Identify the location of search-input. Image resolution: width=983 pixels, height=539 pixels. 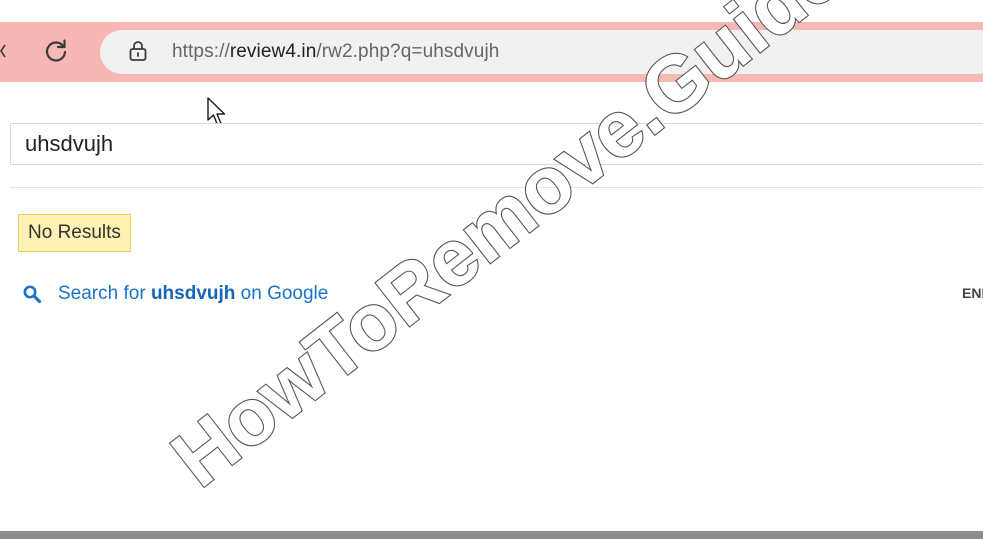
(475, 144).